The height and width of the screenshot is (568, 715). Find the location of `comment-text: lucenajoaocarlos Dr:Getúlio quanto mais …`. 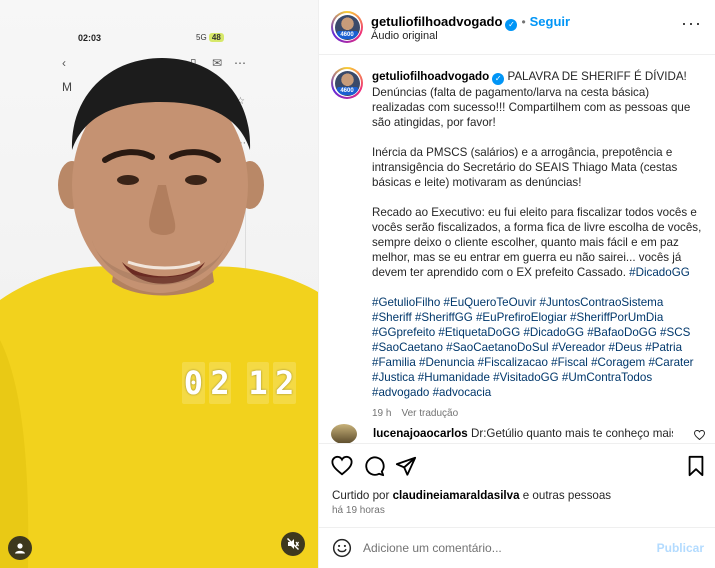

comment-text: lucenajoaocarlos Dr:Getúlio quanto mais … is located at coordinates (523, 433).